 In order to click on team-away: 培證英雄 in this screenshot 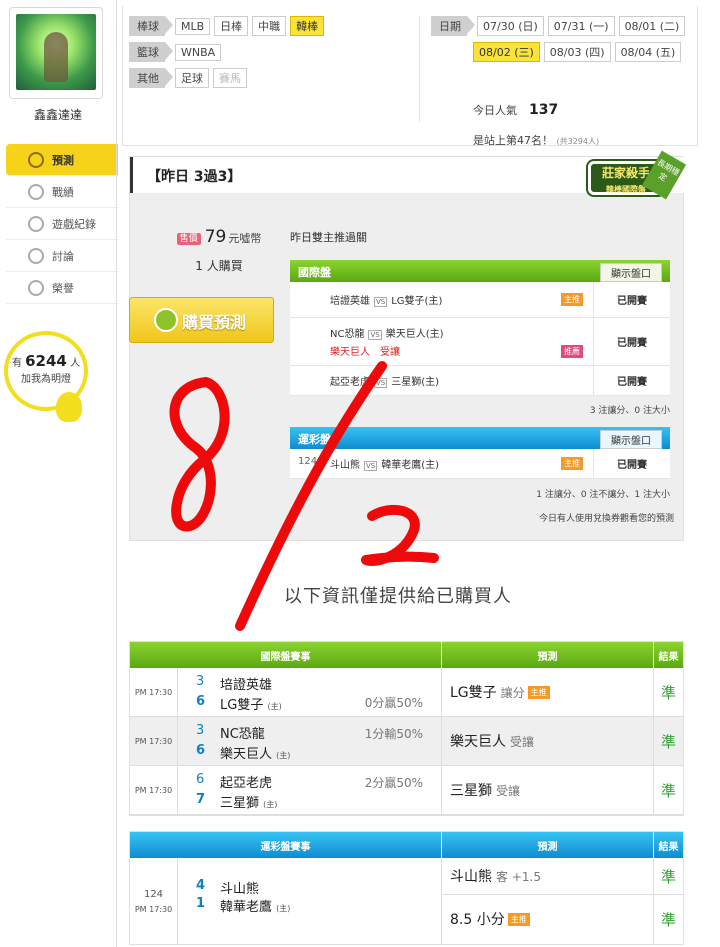, I will do `click(246, 685)`.